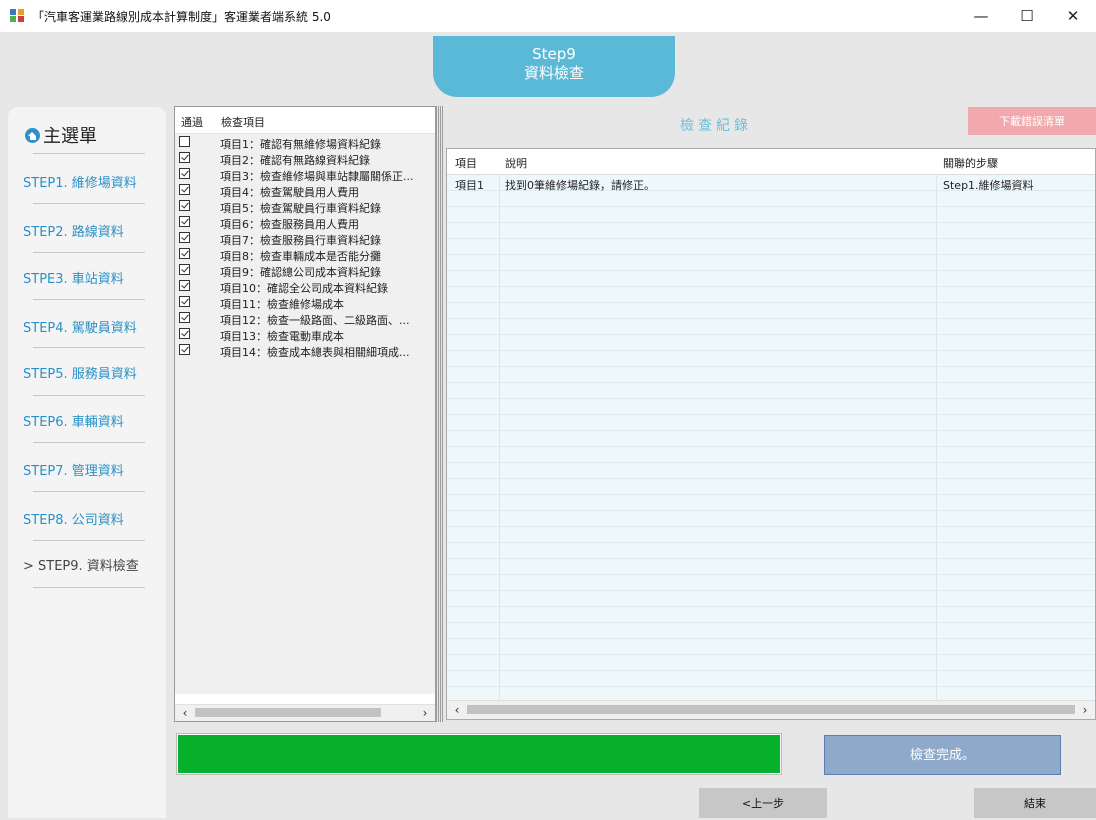 This screenshot has width=1096, height=820. What do you see at coordinates (1027, 16) in the screenshot?
I see `maximize-button: ☐` at bounding box center [1027, 16].